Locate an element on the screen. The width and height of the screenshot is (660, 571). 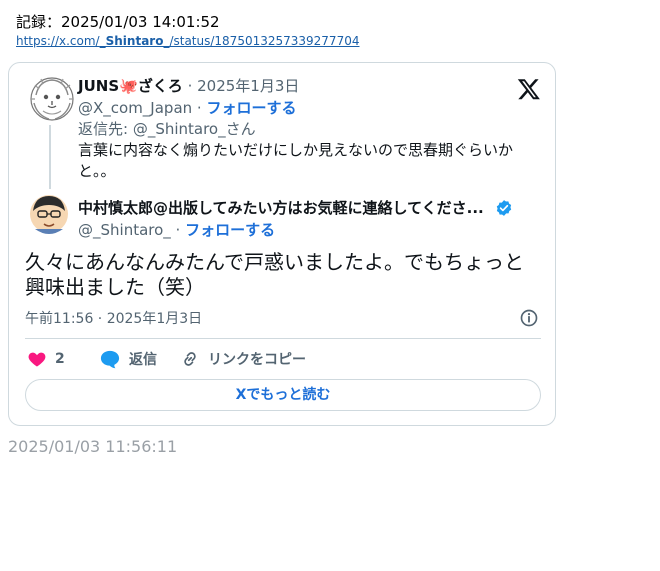
like-action: 2 is located at coordinates (46, 359).